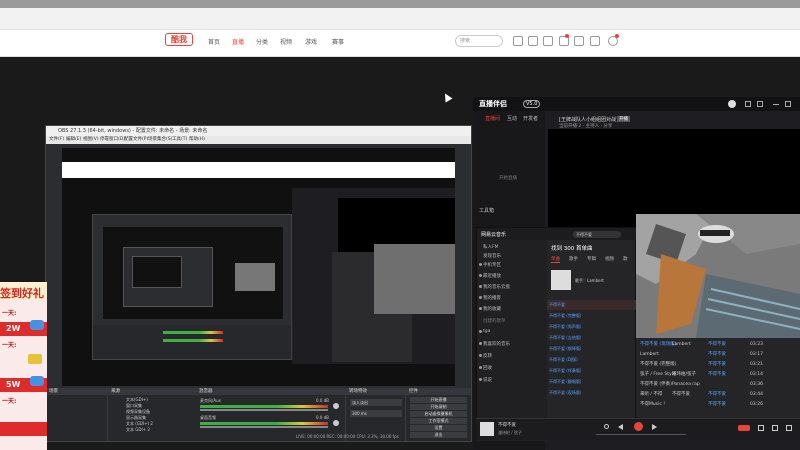 The height and width of the screenshot is (450, 800). I want to click on table-row: 来听 / 不得 不得不爱 不得不爱 03:44, so click(718, 395).